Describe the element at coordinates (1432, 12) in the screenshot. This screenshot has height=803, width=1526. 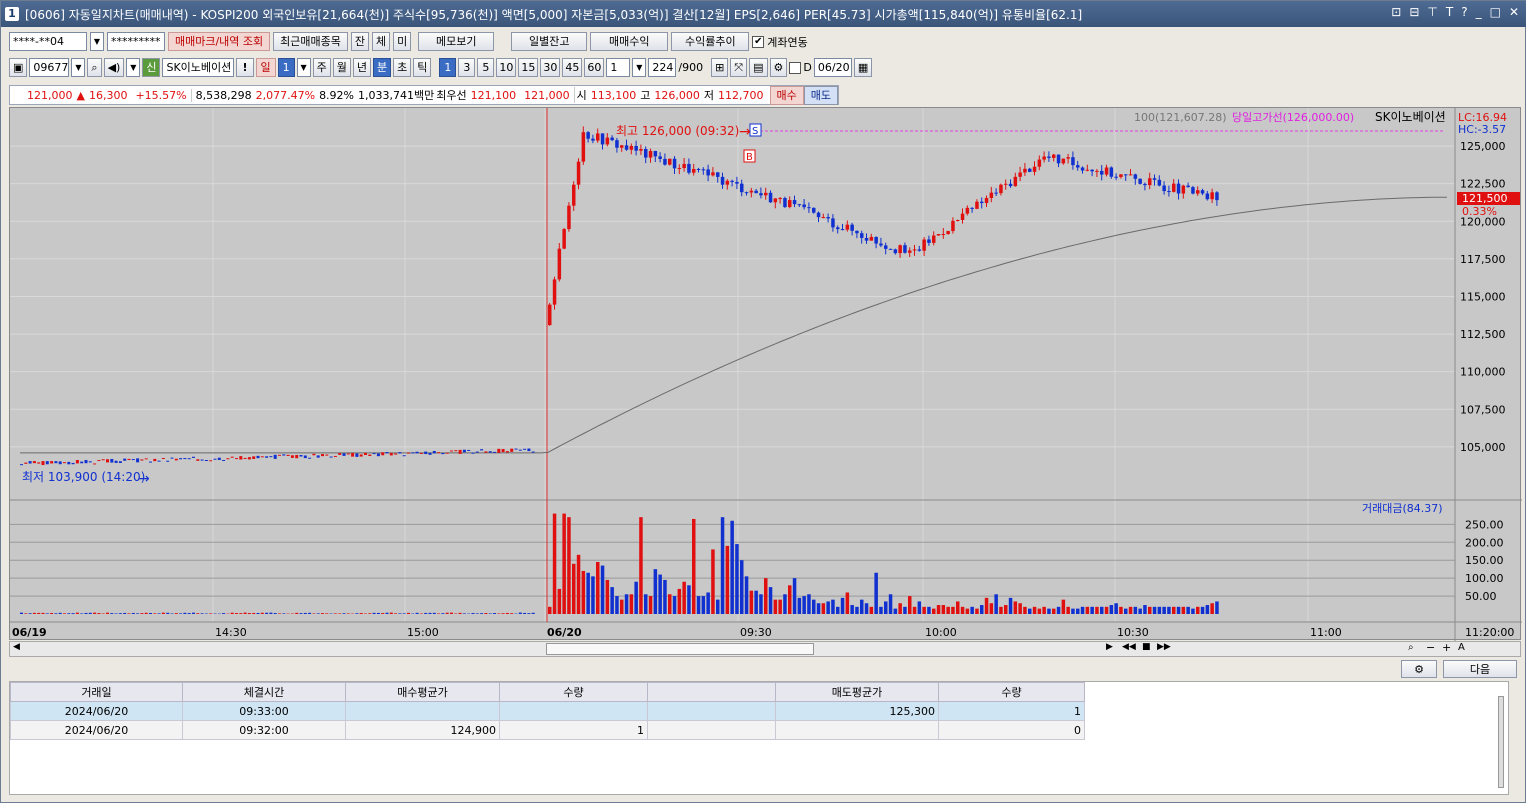
I see `pin-icon: ⊤` at that location.